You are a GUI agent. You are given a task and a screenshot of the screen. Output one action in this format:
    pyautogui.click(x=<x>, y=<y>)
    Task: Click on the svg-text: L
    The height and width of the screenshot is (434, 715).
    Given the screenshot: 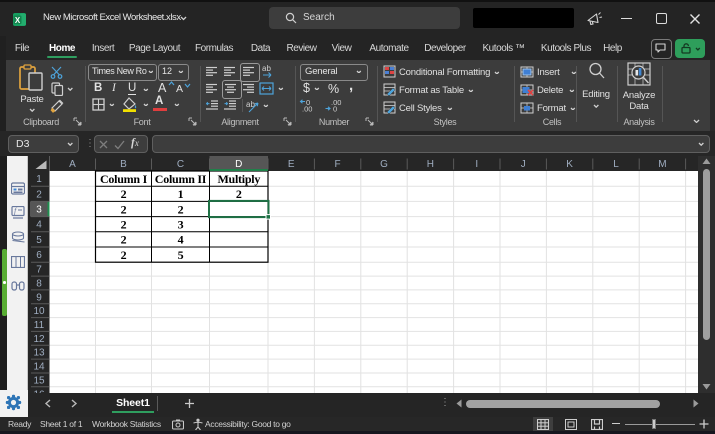 What is the action you would take?
    pyautogui.click(x=616, y=164)
    